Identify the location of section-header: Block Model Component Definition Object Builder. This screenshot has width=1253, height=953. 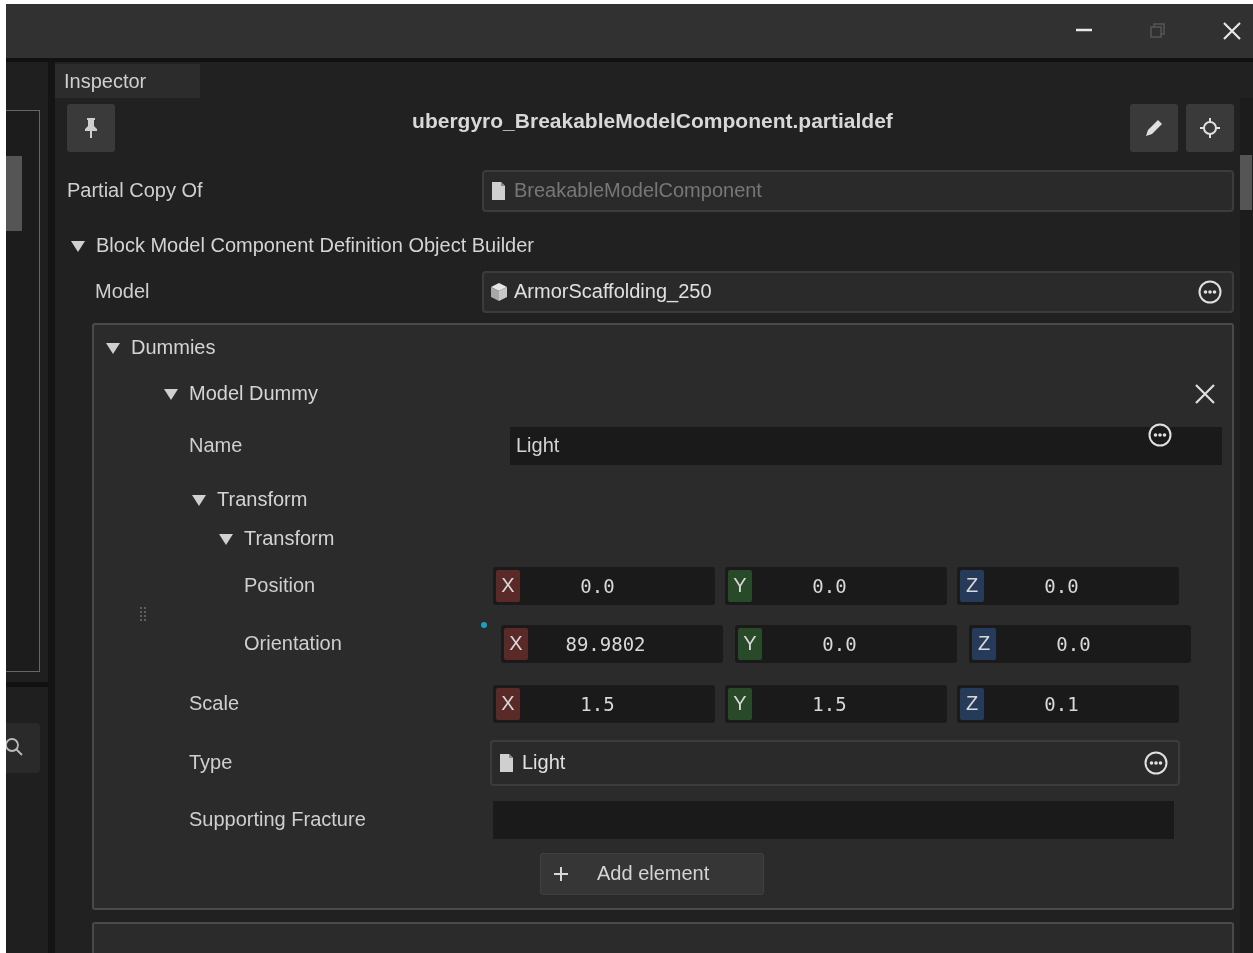
(315, 246).